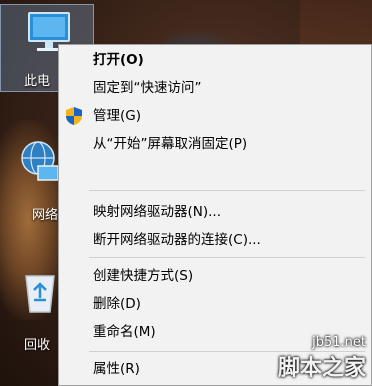 Image resolution: width=372 pixels, height=386 pixels. Describe the element at coordinates (170, 144) in the screenshot. I see `menu-item-label: 从“开始”屏幕取消固定(P)` at that location.